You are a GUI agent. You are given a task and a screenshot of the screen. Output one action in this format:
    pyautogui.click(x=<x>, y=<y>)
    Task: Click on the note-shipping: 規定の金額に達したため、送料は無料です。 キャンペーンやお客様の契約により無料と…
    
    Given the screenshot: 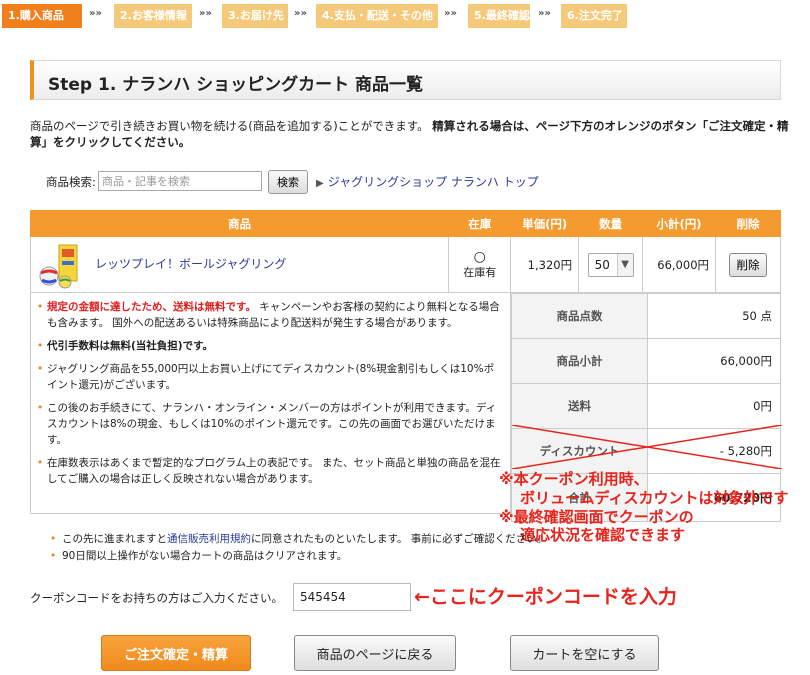 What is the action you would take?
    pyautogui.click(x=270, y=315)
    